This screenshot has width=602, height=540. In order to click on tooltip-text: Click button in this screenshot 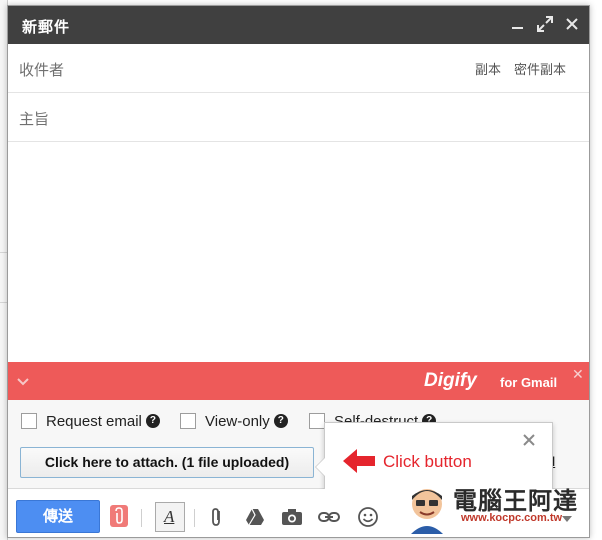, I will do `click(427, 461)`.